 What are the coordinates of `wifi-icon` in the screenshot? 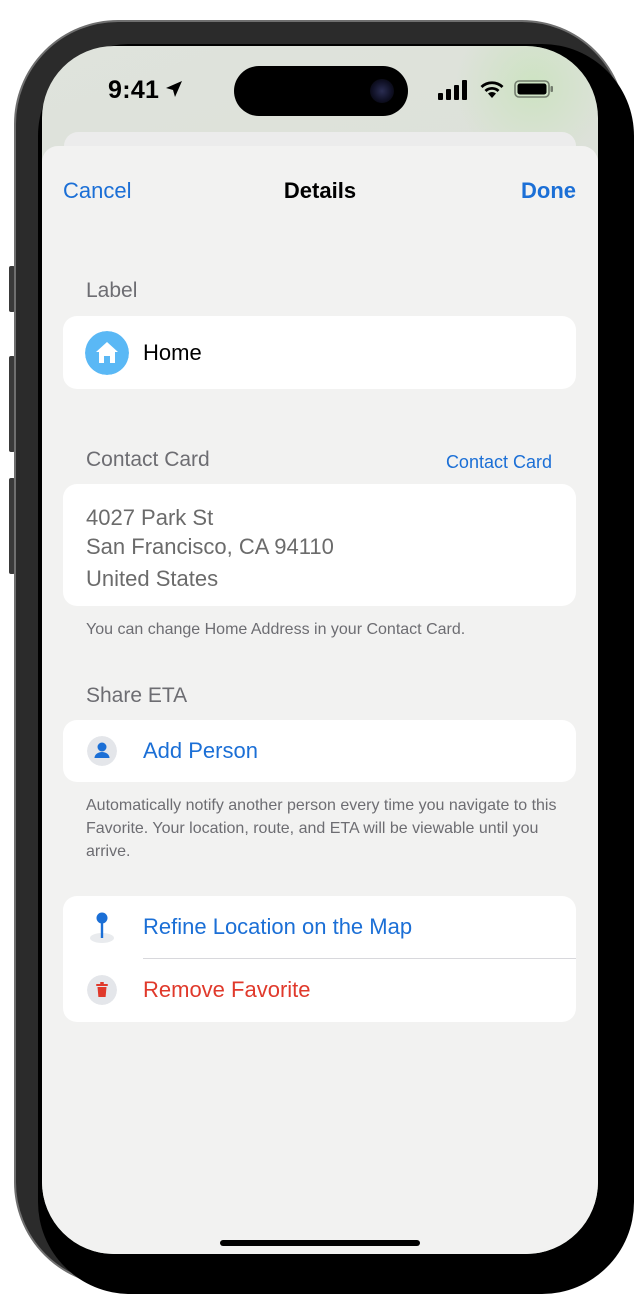 It's located at (492, 89).